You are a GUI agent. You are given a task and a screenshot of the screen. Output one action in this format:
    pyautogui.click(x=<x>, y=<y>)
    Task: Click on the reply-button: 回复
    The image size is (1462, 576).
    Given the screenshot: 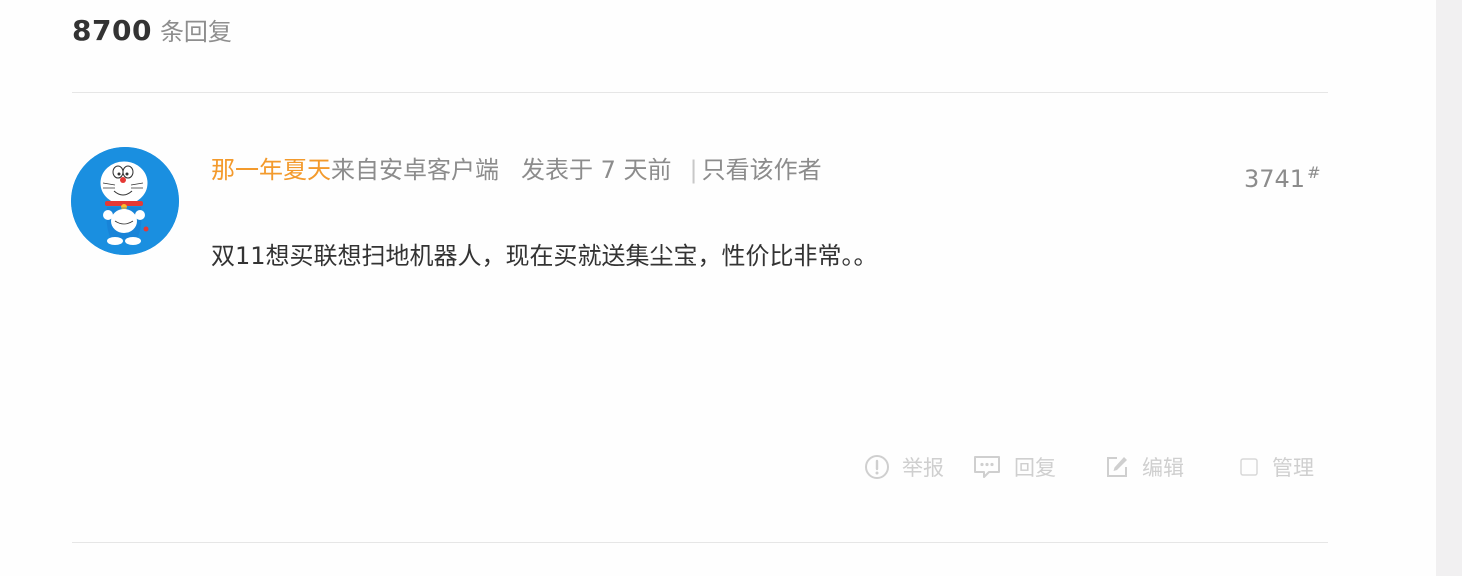 What is the action you would take?
    pyautogui.click(x=1038, y=467)
    